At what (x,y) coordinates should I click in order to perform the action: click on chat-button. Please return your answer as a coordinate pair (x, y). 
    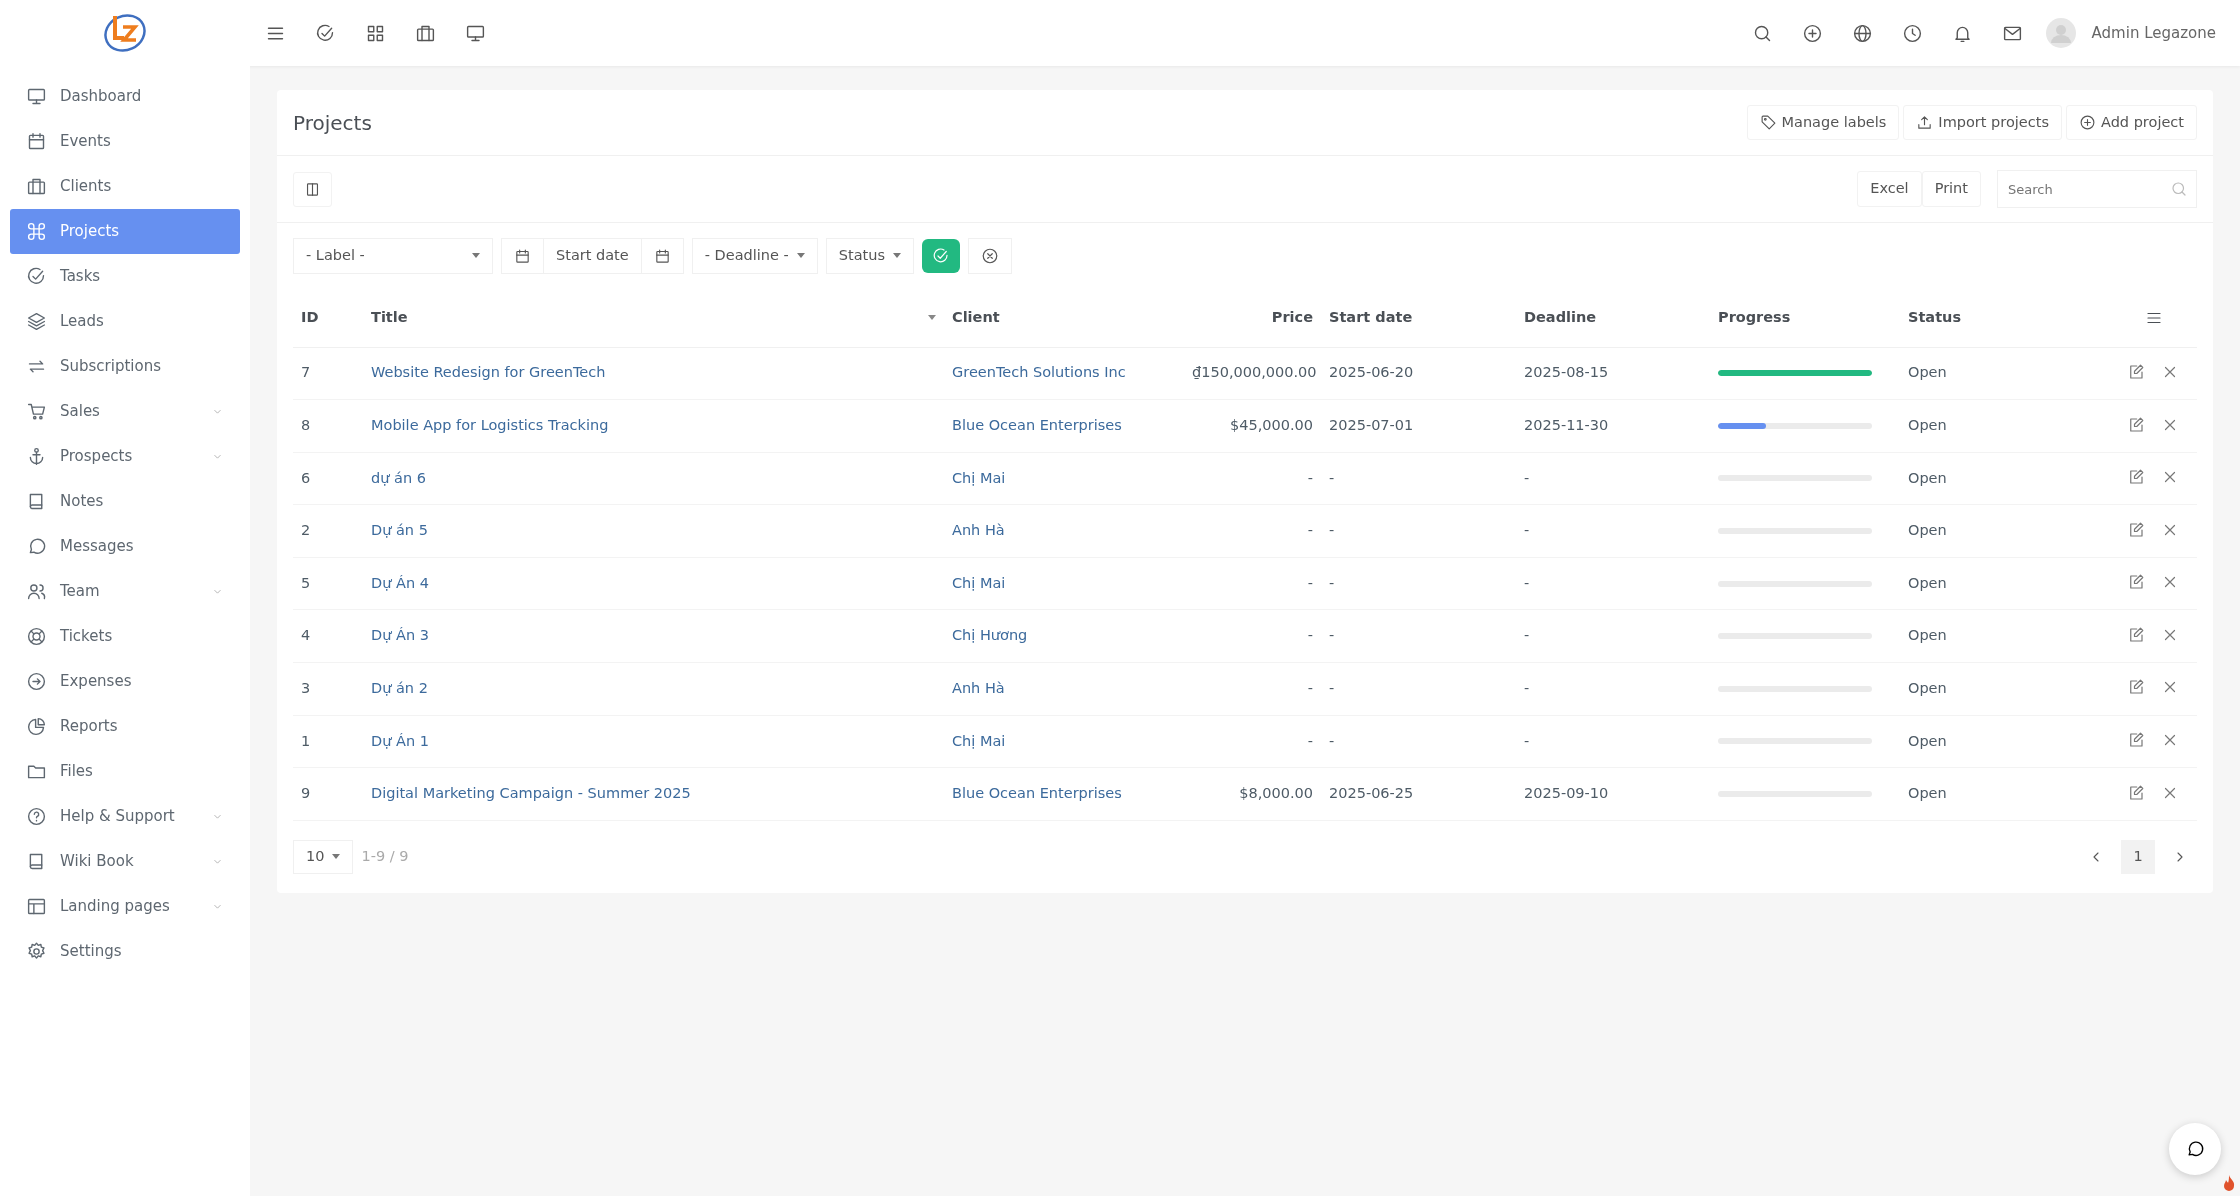
    Looking at the image, I should click on (2195, 1149).